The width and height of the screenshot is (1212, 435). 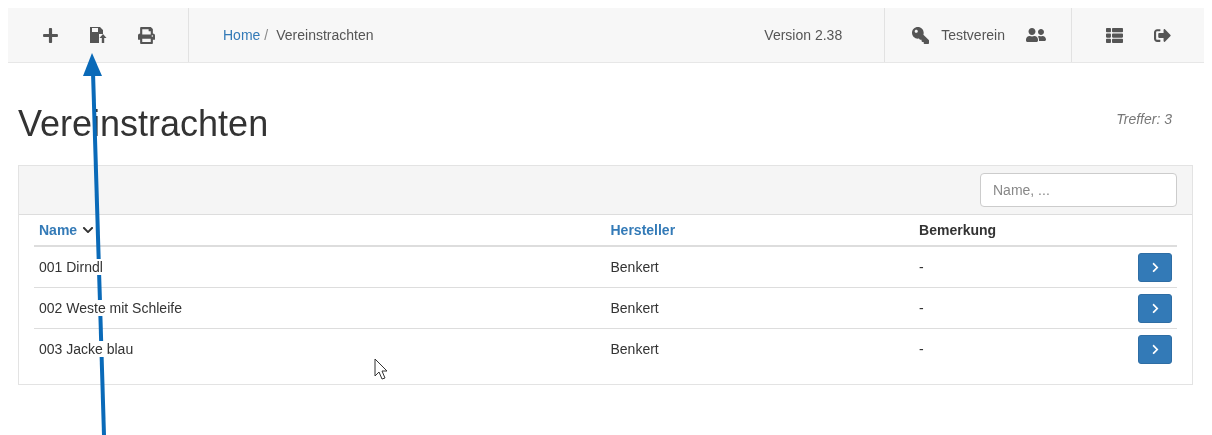 What do you see at coordinates (1036, 35) in the screenshot?
I see `users-icon` at bounding box center [1036, 35].